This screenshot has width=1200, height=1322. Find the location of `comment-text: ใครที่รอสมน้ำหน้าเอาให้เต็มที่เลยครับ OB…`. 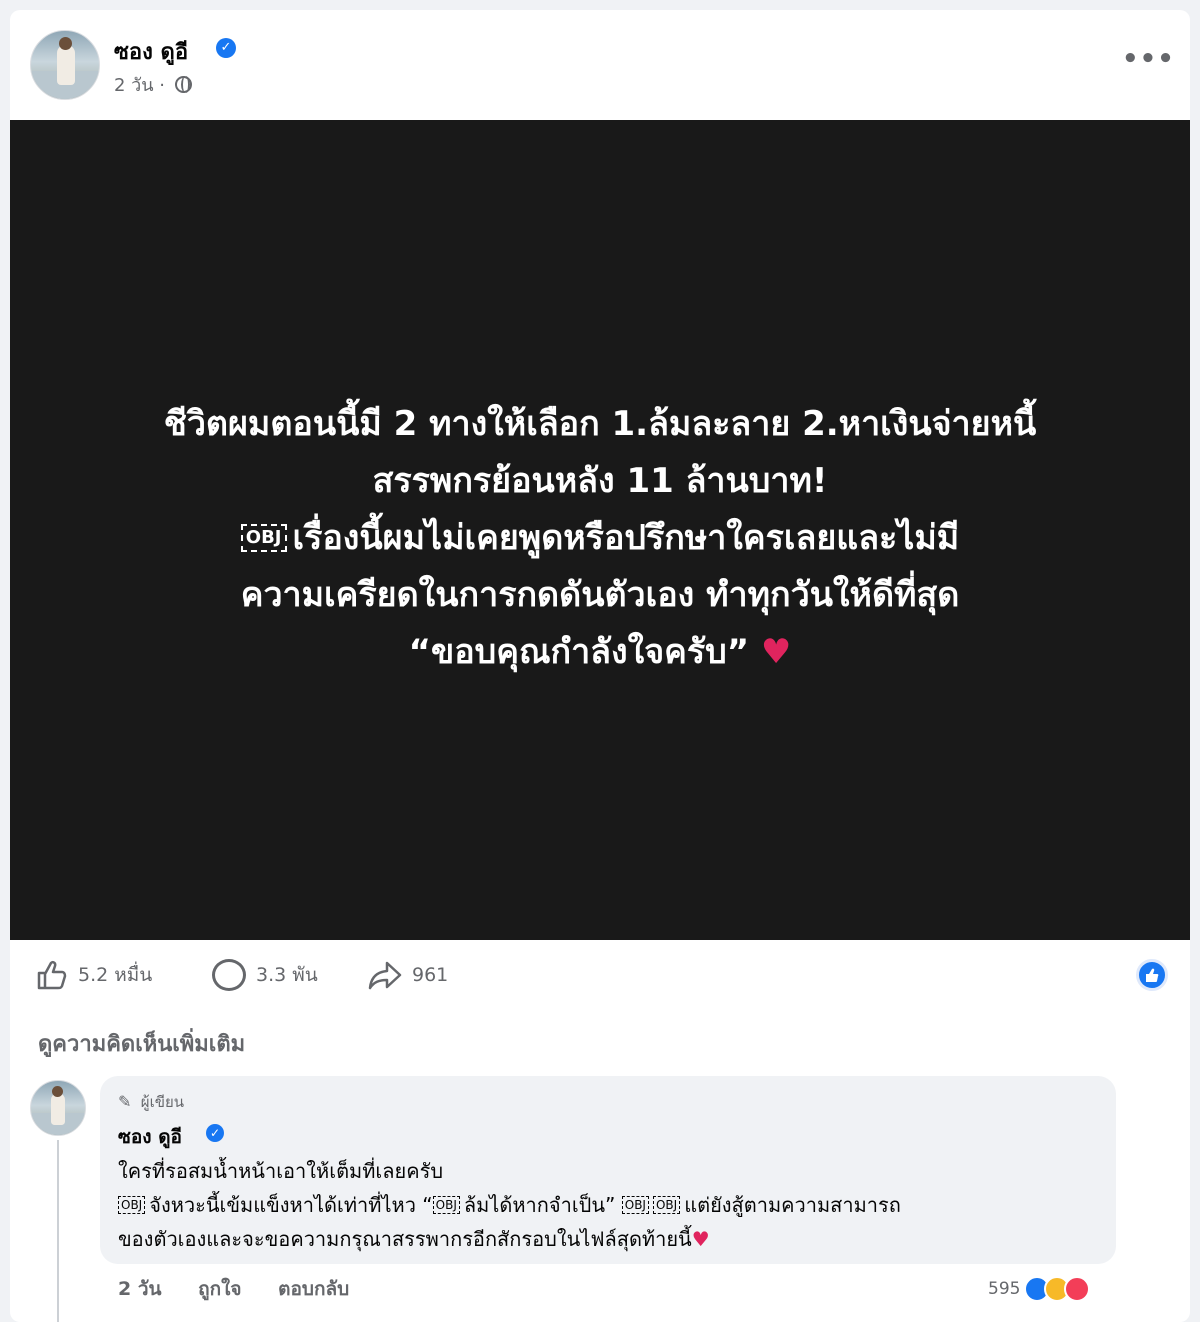

comment-text: ใครที่รอสมน้ำหน้าเอาให้เต็มที่เลยครับ OB… is located at coordinates (608, 1205).